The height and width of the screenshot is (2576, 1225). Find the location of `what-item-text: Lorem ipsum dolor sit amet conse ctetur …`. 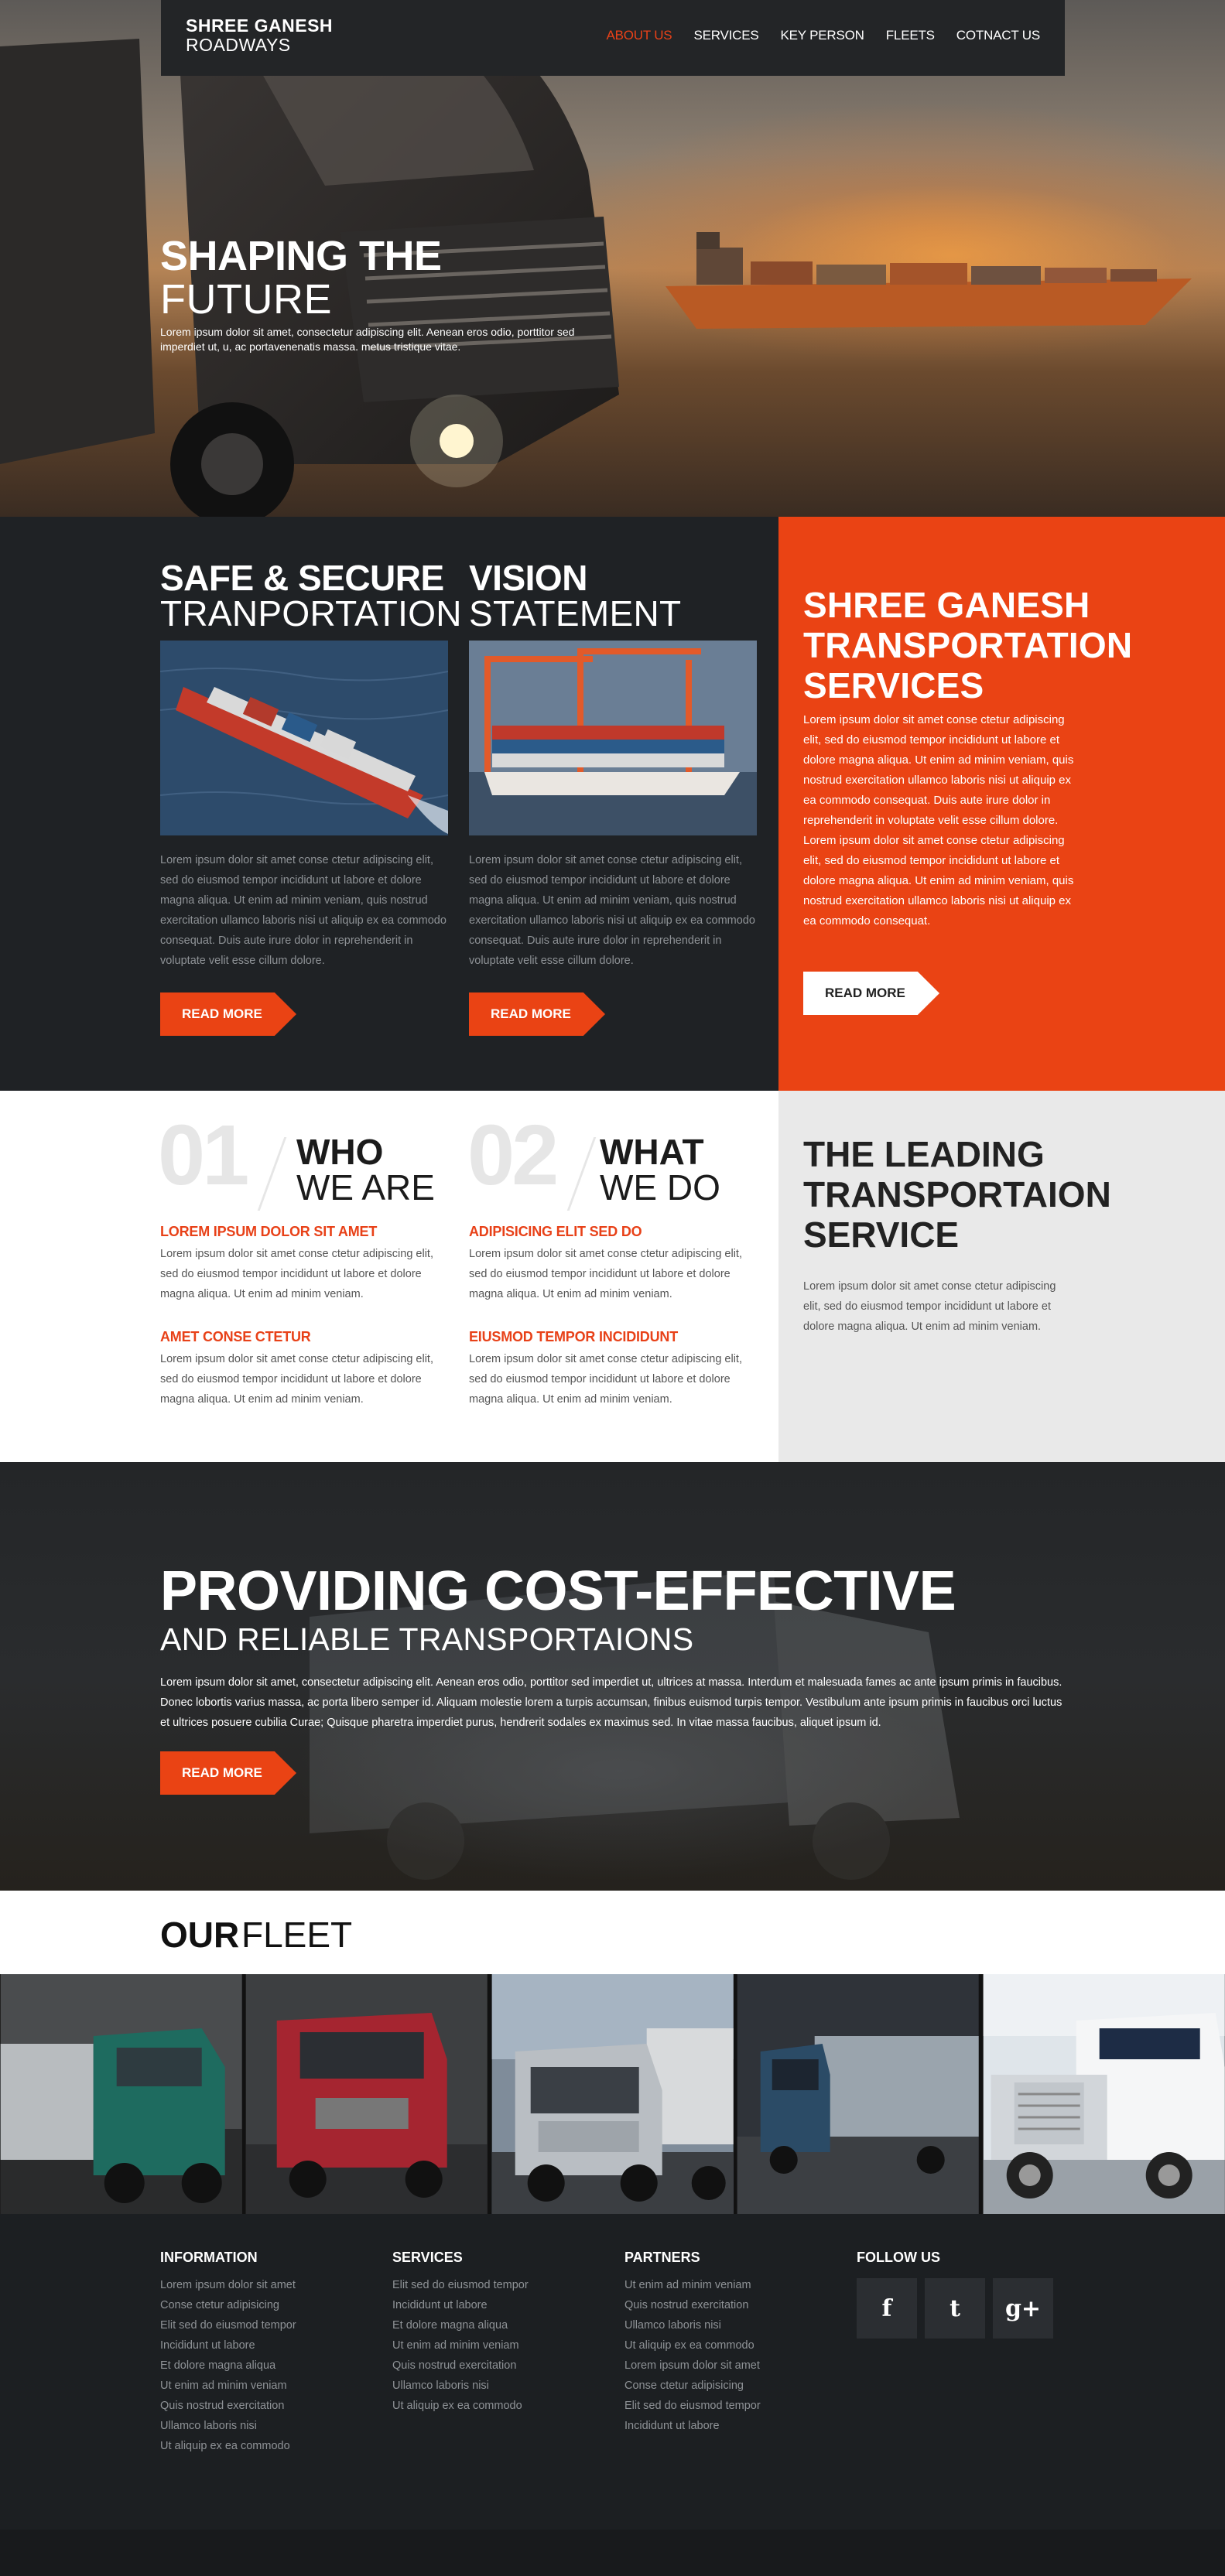

what-item-text: Lorem ipsum dolor sit amet conse ctetur … is located at coordinates (605, 1274).